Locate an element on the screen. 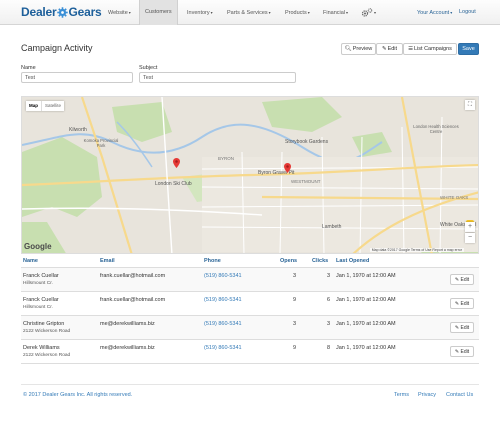 The width and height of the screenshot is (500, 433). nav-customers: Customers is located at coordinates (158, 12).